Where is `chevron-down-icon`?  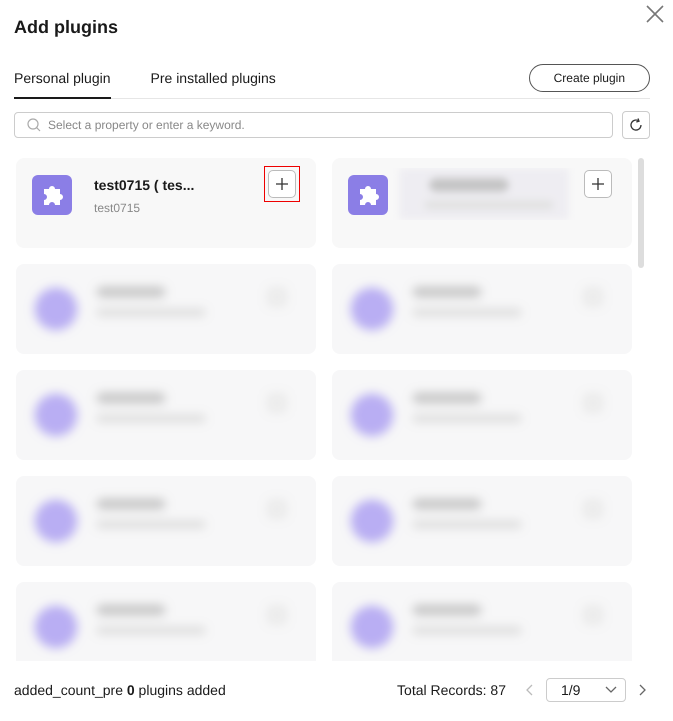
chevron-down-icon is located at coordinates (611, 690).